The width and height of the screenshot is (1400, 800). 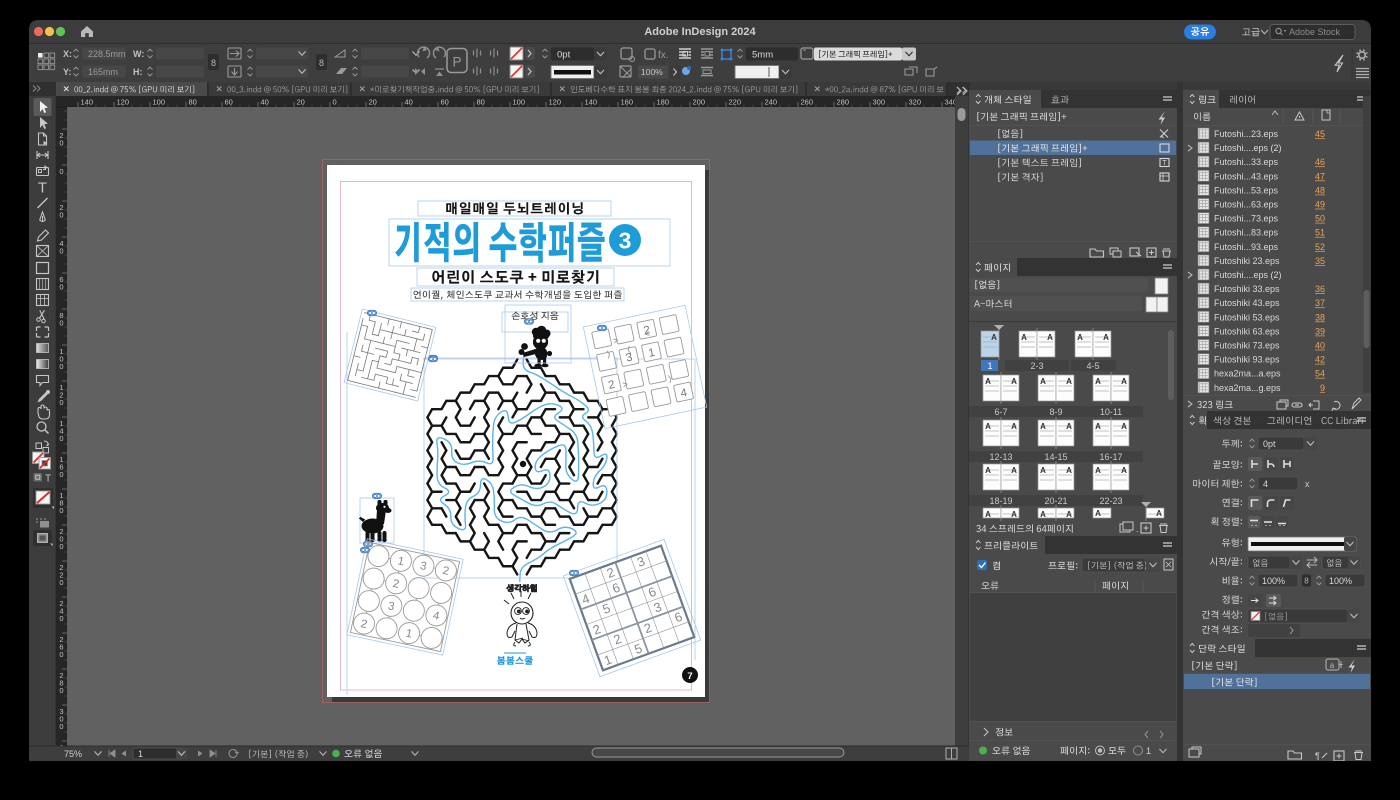 What do you see at coordinates (1320, 247) in the screenshot?
I see `svg-text: 52` at bounding box center [1320, 247].